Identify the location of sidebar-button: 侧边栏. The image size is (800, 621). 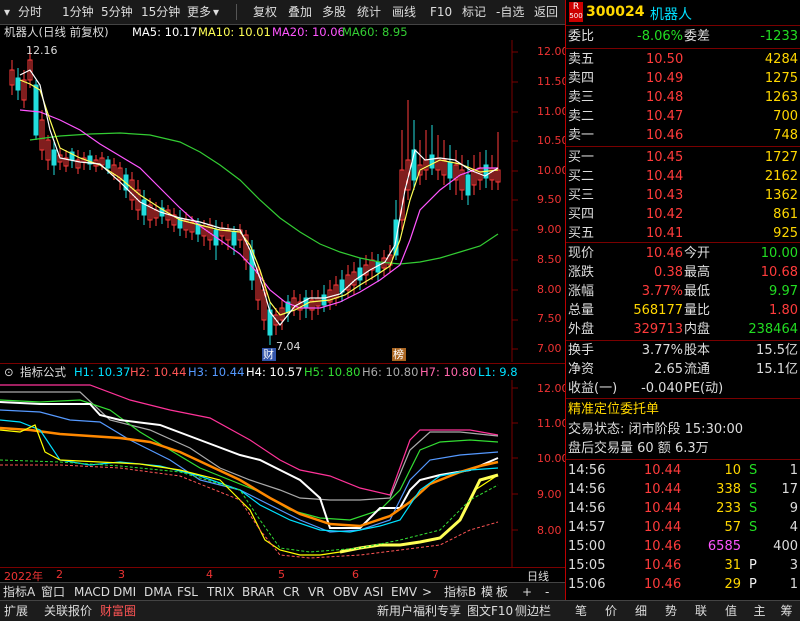
(533, 611).